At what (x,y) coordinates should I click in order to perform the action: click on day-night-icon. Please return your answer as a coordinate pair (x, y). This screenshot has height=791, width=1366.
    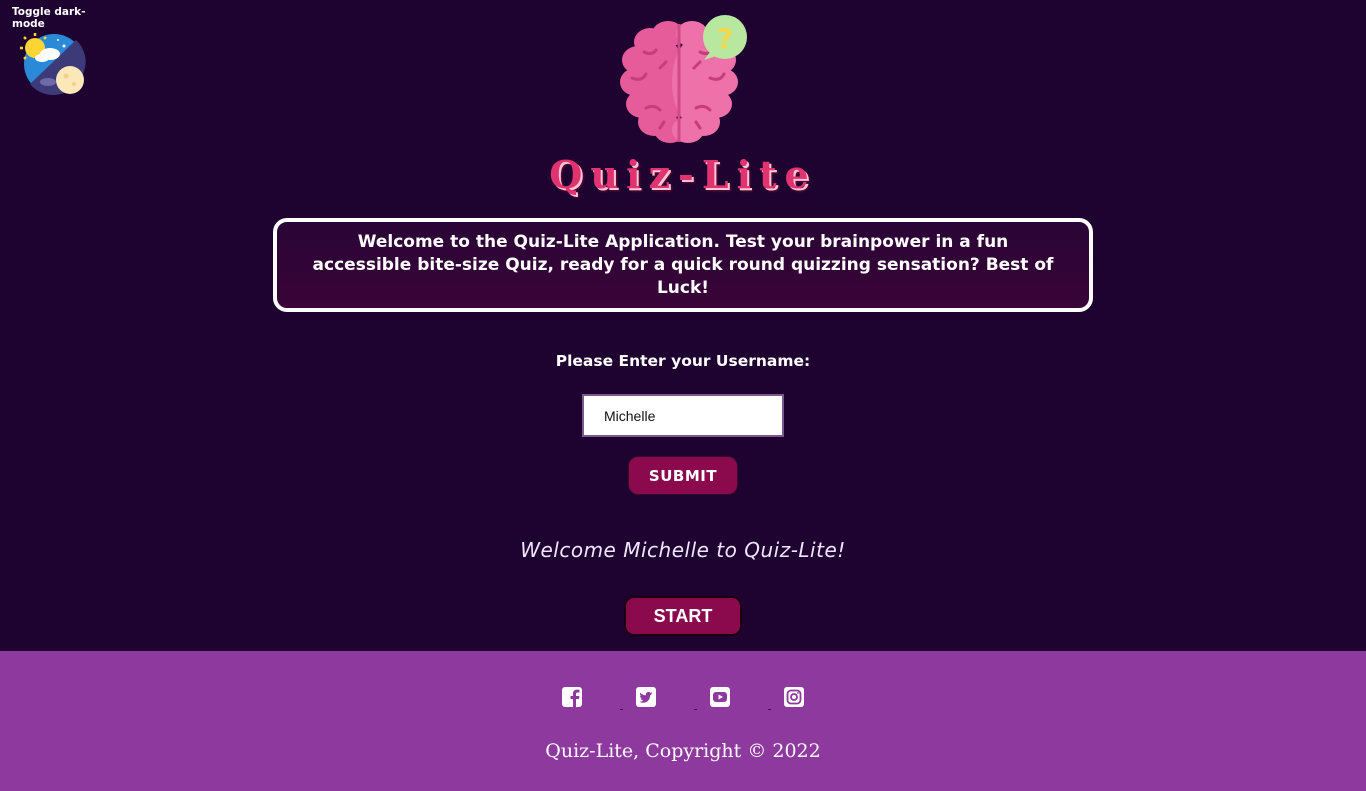
    Looking at the image, I should click on (53, 64).